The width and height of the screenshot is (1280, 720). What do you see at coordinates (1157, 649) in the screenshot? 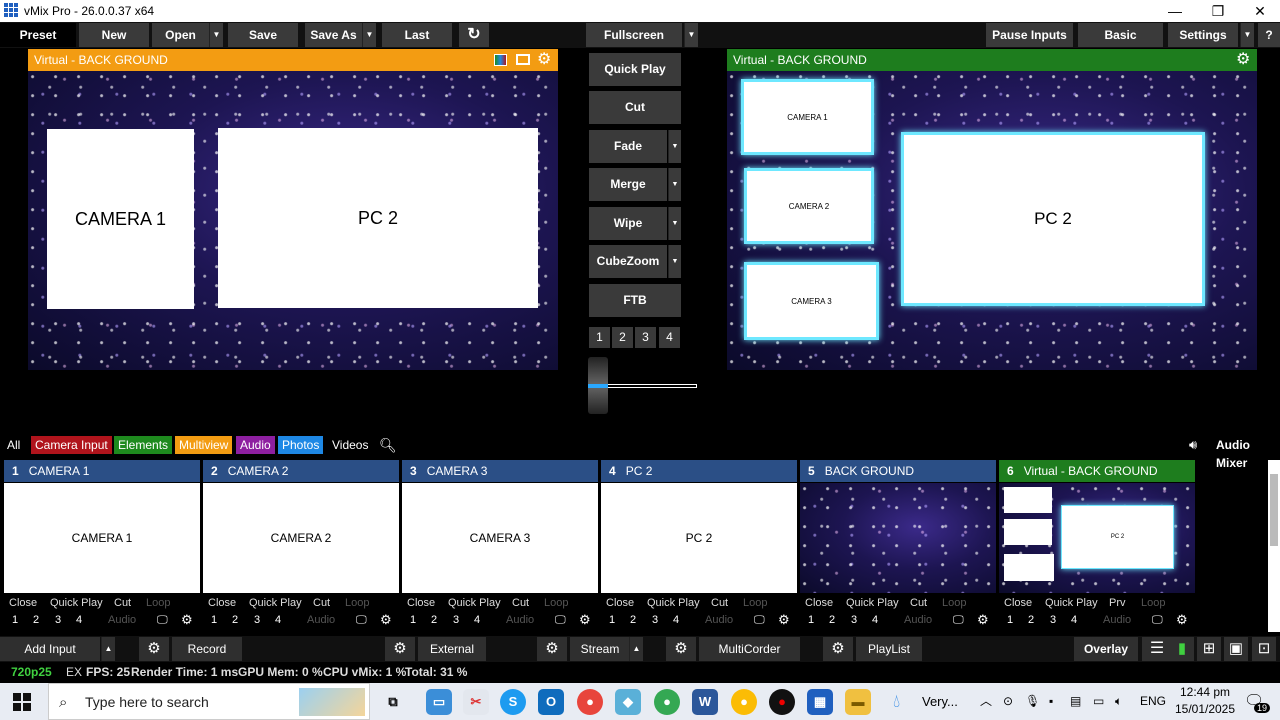
I see `menu-icon: ☰` at bounding box center [1157, 649].